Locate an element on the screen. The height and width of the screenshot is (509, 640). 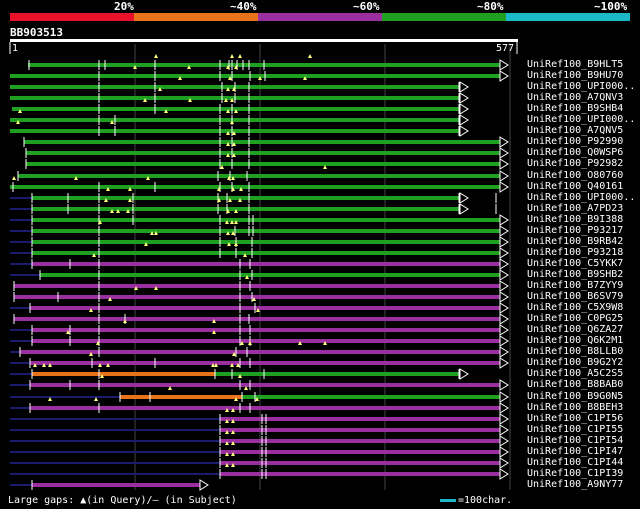
identity-label-40: ~40% is located at coordinates (243, 6).